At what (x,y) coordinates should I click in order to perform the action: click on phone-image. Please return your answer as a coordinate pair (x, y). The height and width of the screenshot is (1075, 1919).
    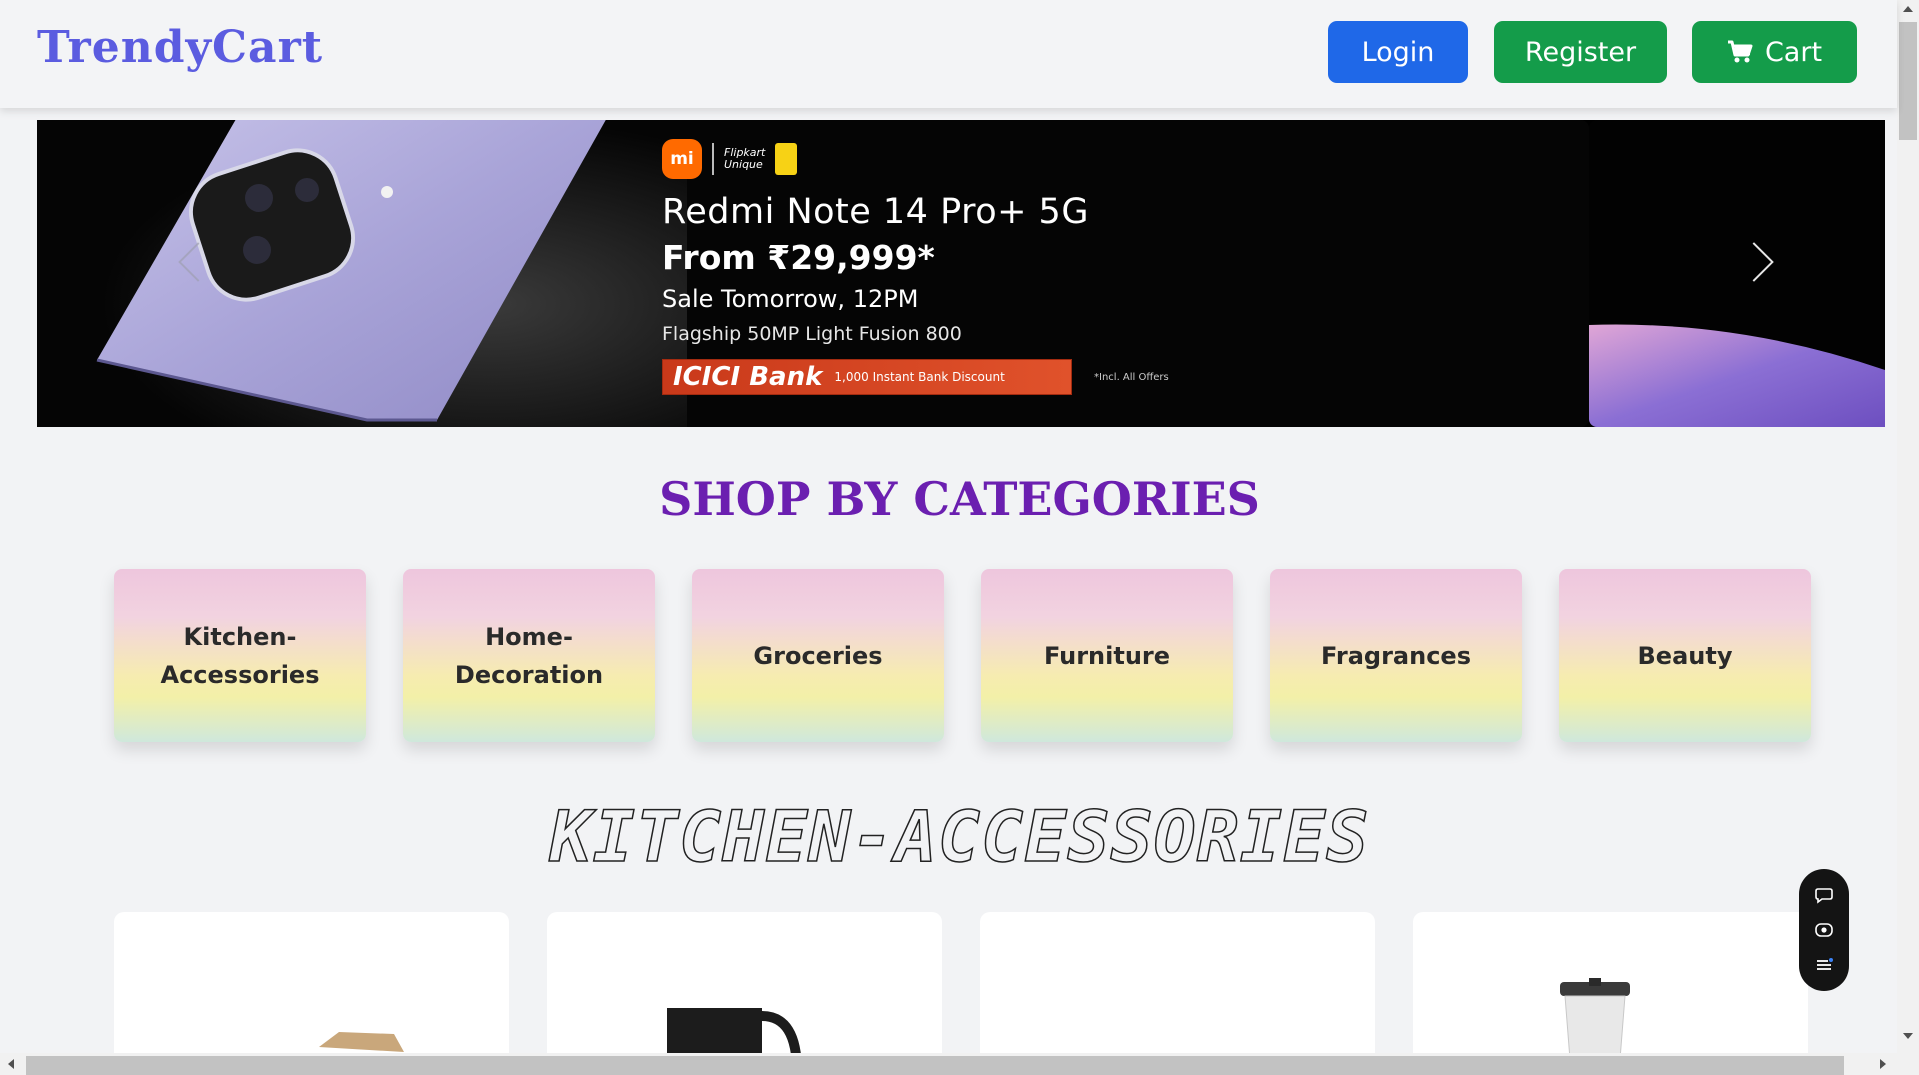
    Looking at the image, I should click on (362, 273).